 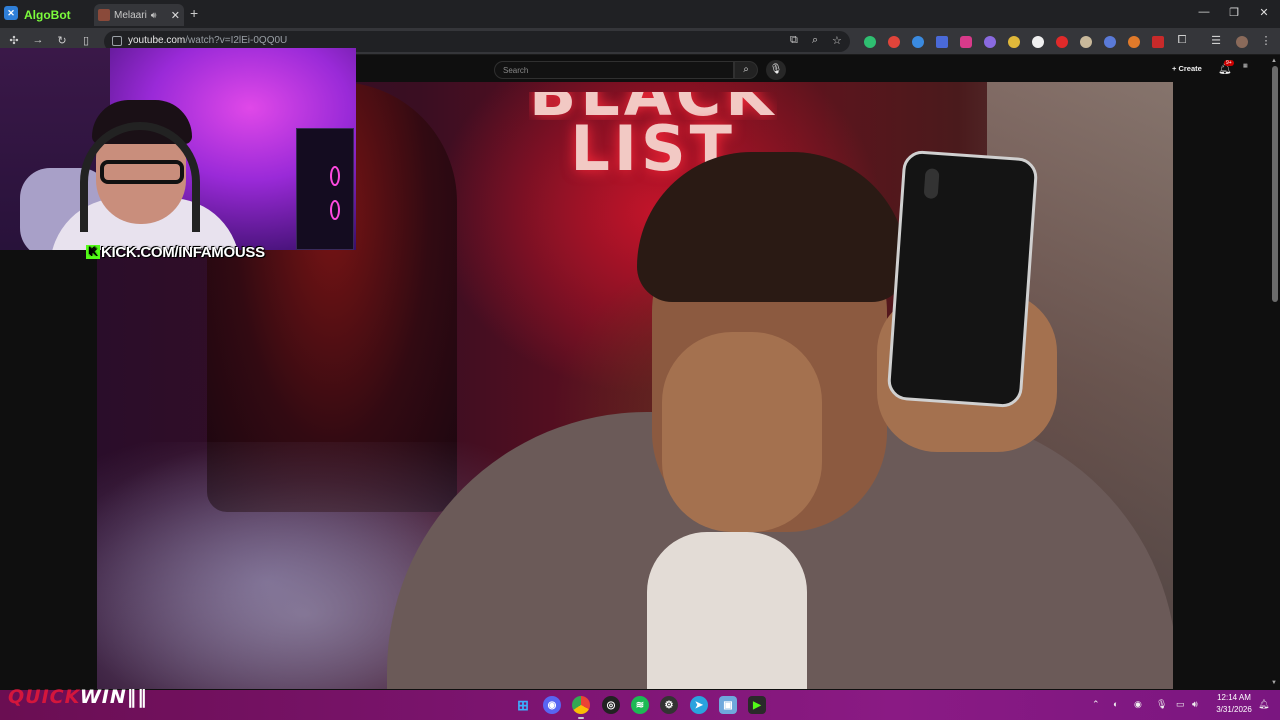 I want to click on kick-logo-icon: K, so click(x=93, y=252).